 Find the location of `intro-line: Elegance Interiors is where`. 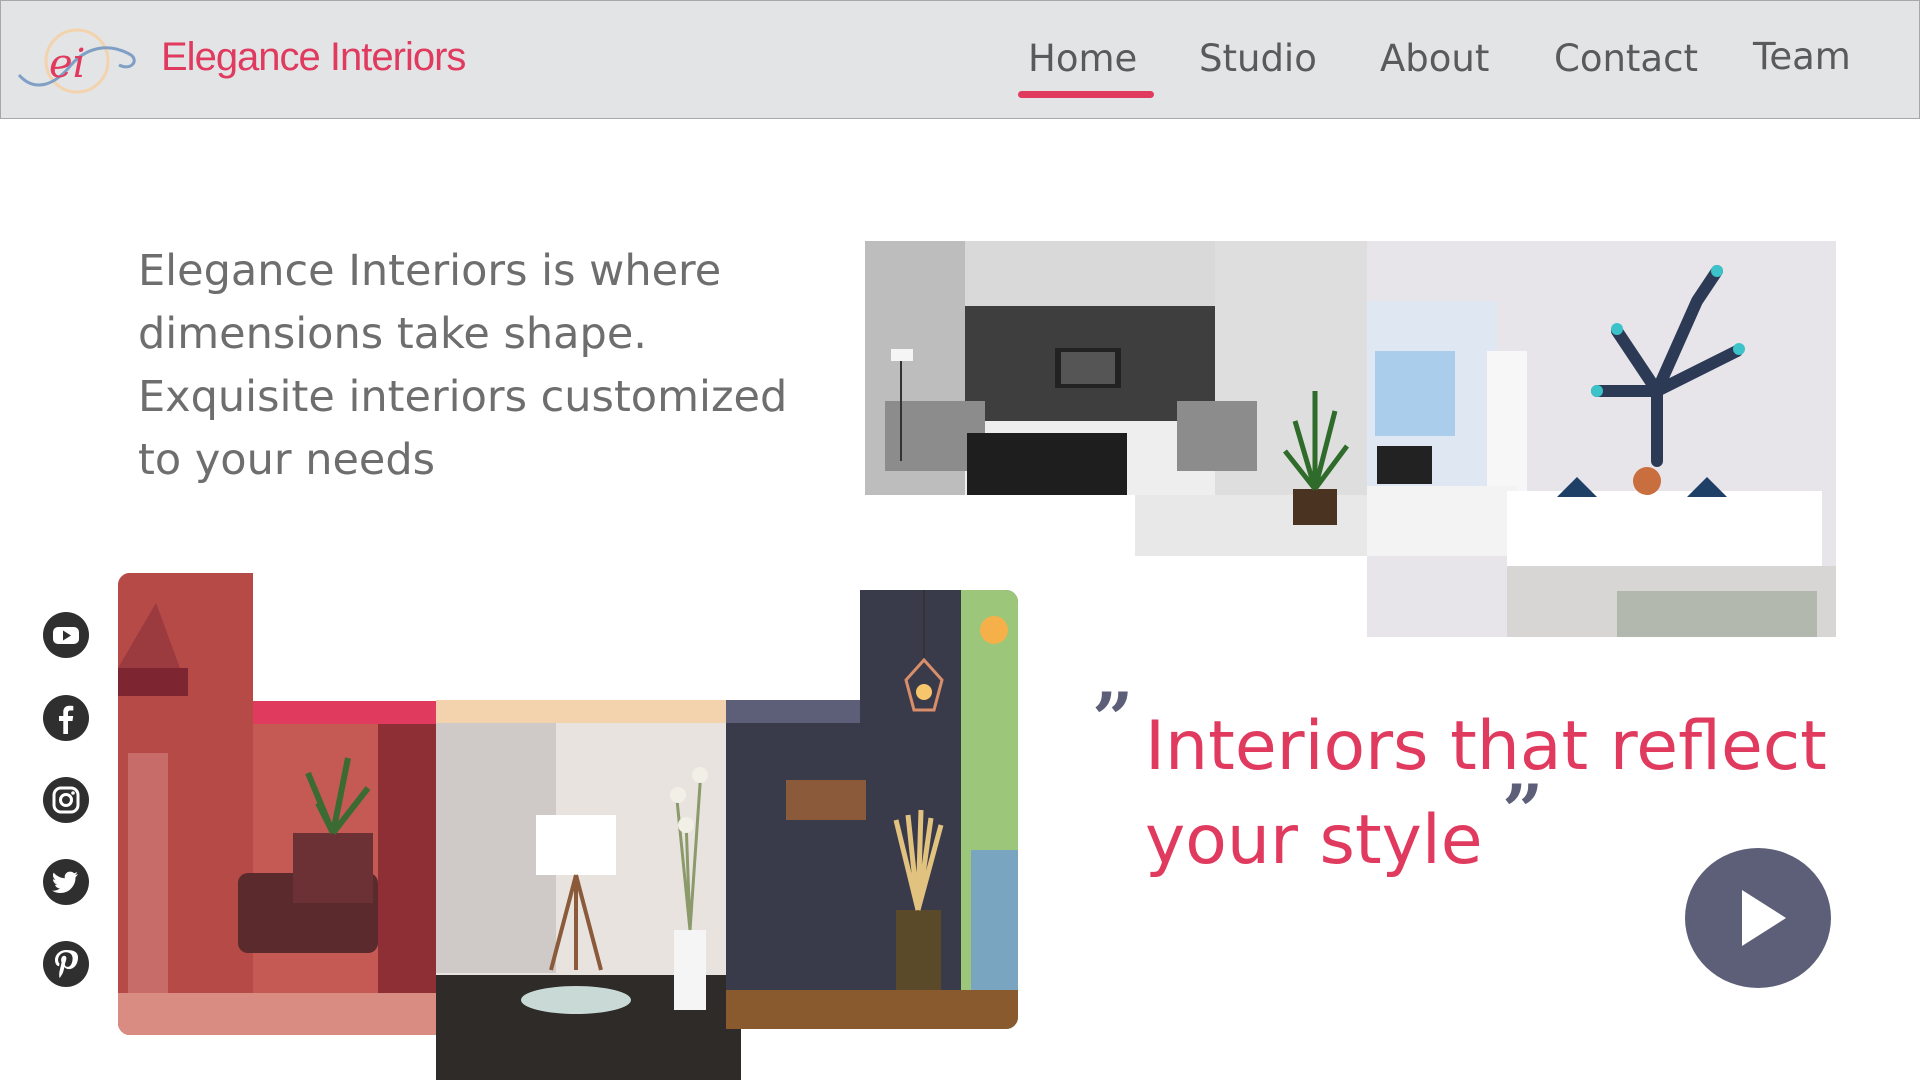

intro-line: Elegance Interiors is where is located at coordinates (430, 271).